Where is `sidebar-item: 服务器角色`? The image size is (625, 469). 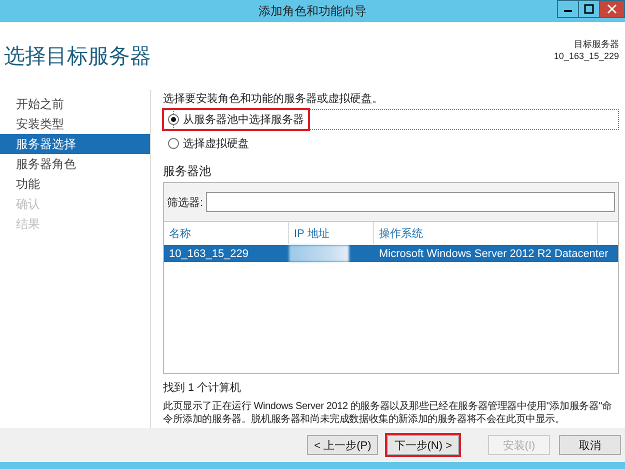 sidebar-item: 服务器角色 is located at coordinates (75, 164).